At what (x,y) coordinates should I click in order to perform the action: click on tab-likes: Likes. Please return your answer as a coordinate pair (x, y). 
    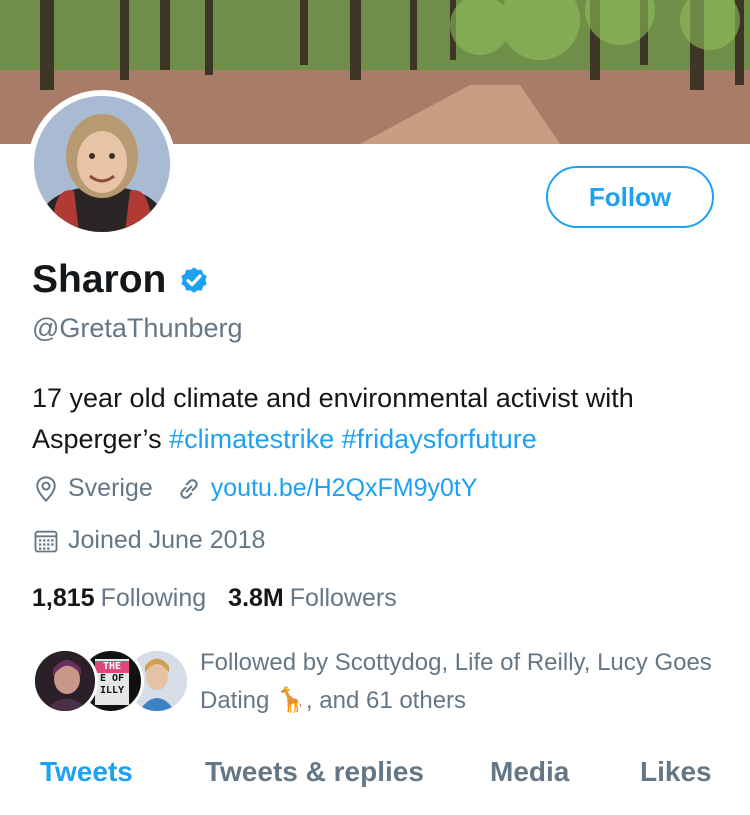
    Looking at the image, I should click on (676, 772).